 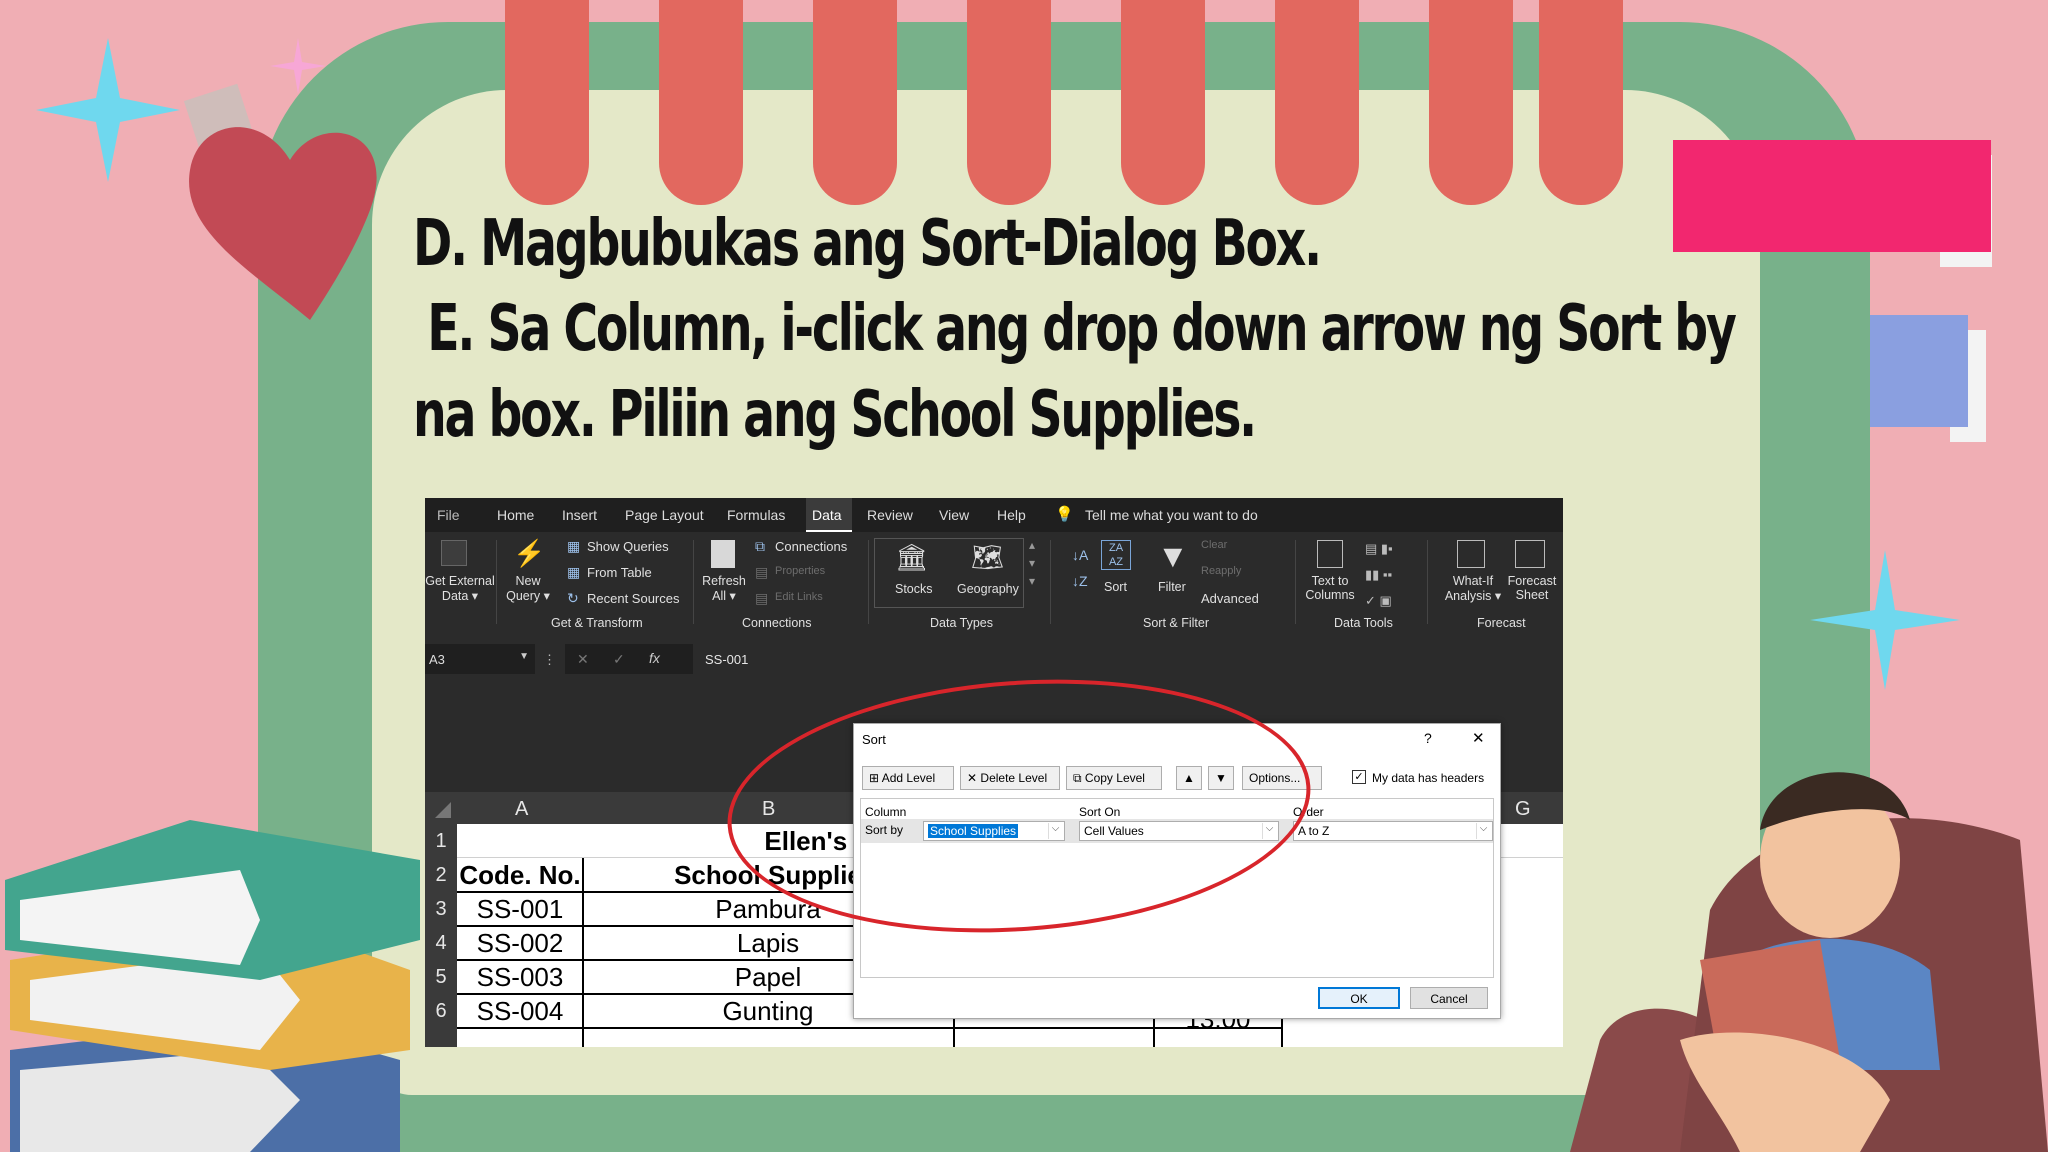 I want to click on row-header: 1, so click(x=441, y=841).